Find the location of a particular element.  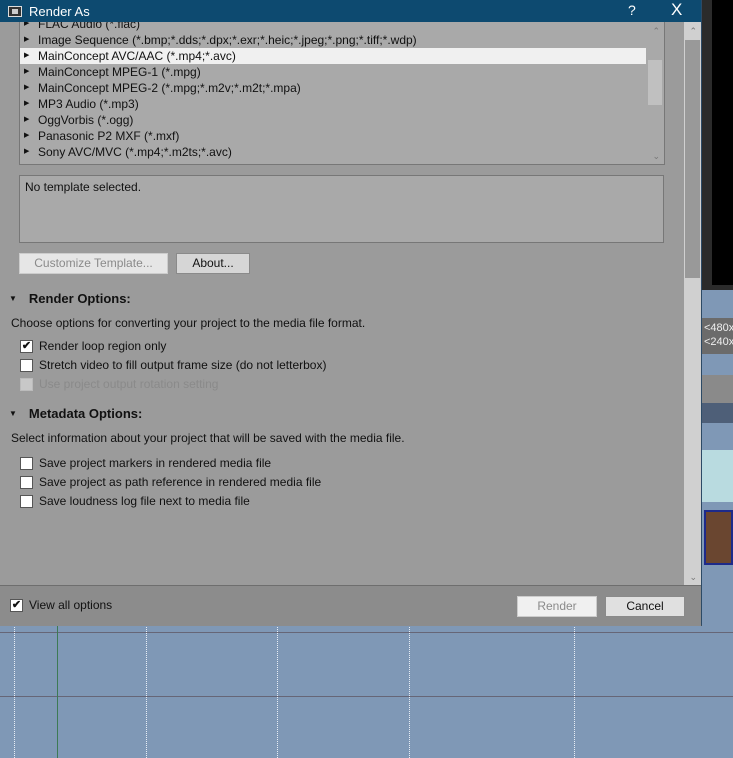

timeline-ruler is located at coordinates (717, 389).